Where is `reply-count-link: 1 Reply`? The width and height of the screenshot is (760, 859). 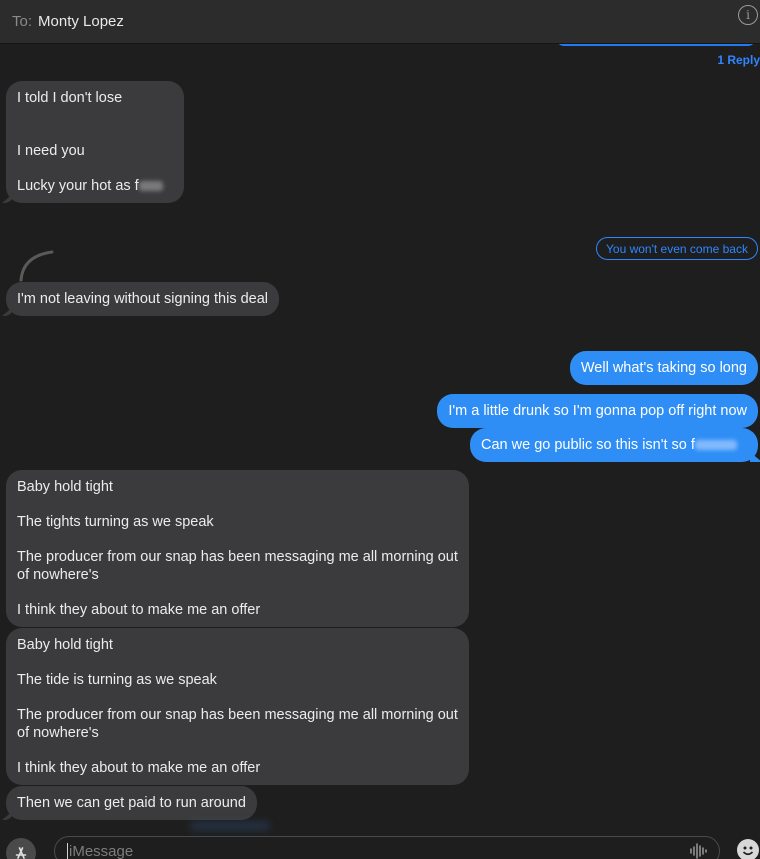
reply-count-link: 1 Reply is located at coordinates (738, 60).